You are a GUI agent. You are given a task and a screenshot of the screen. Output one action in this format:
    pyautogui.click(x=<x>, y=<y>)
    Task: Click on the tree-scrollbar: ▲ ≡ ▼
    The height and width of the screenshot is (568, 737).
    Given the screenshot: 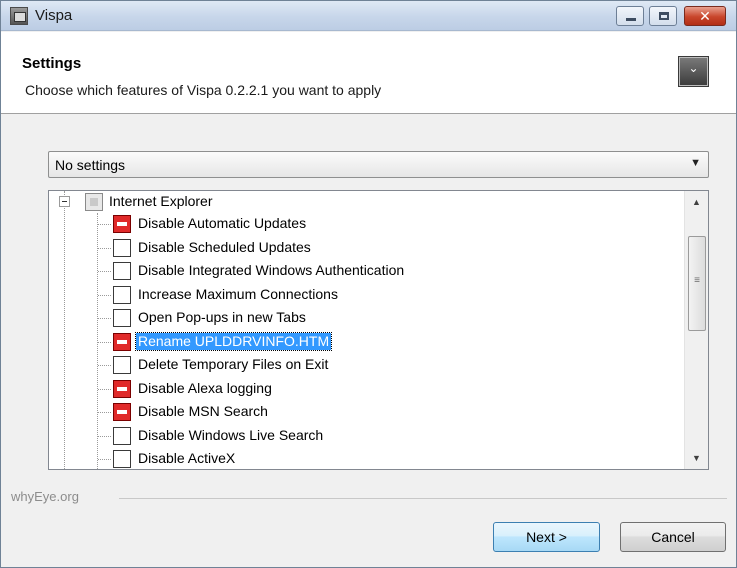 What is the action you would take?
    pyautogui.click(x=696, y=330)
    